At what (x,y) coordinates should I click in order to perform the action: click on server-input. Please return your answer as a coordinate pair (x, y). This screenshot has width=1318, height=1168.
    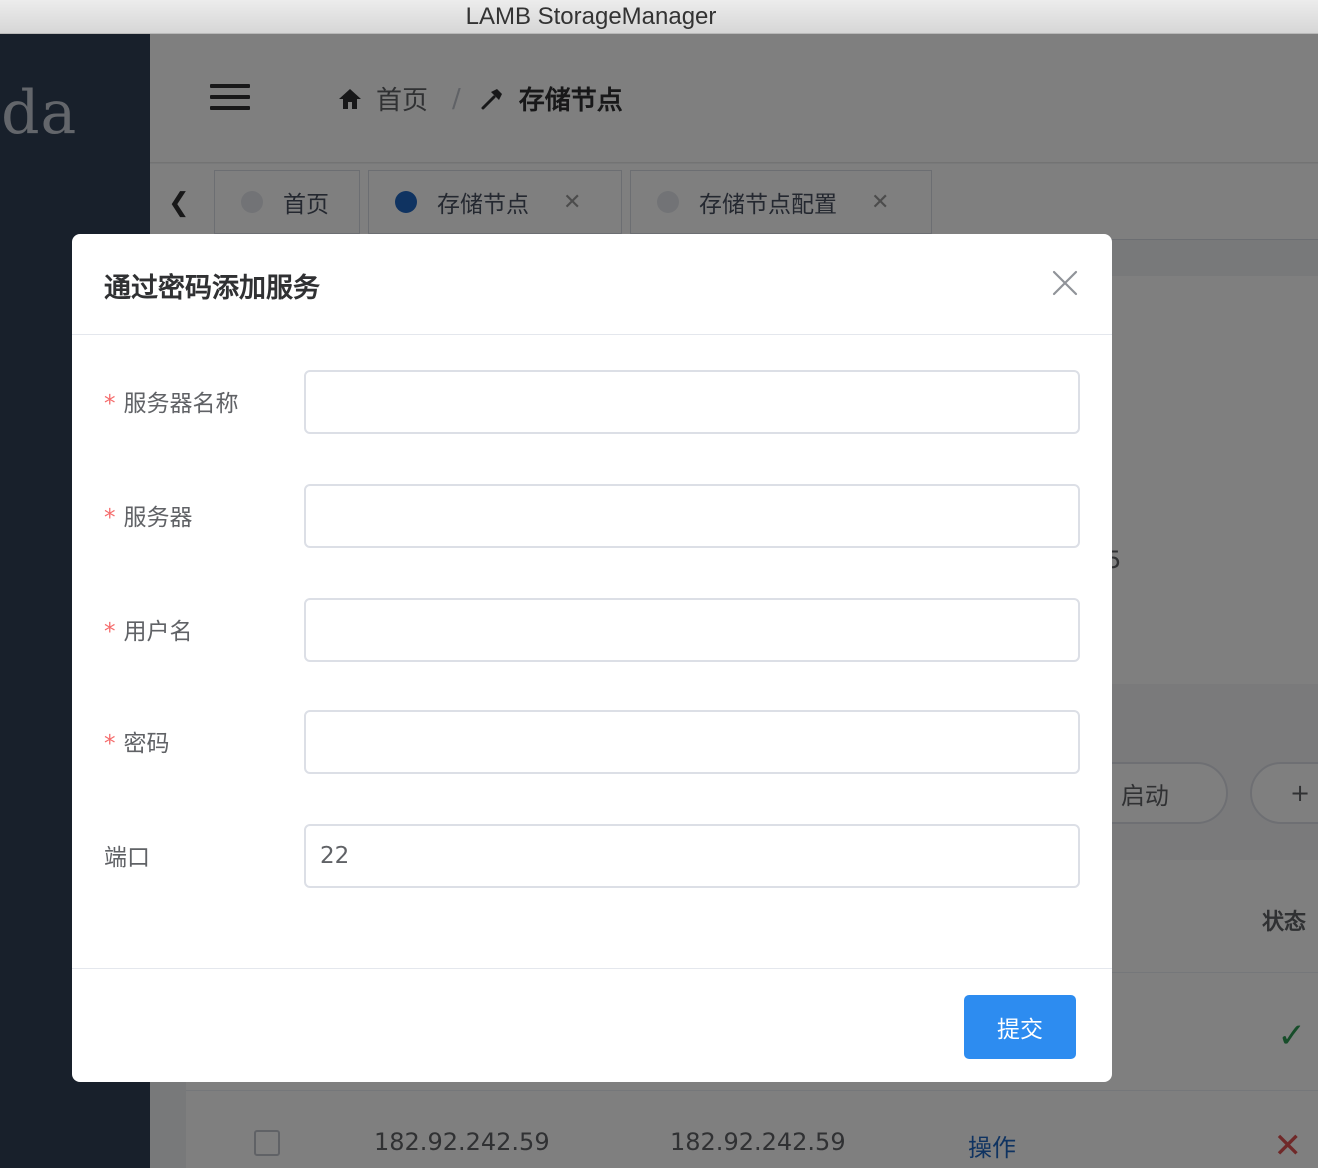
    Looking at the image, I should click on (692, 516).